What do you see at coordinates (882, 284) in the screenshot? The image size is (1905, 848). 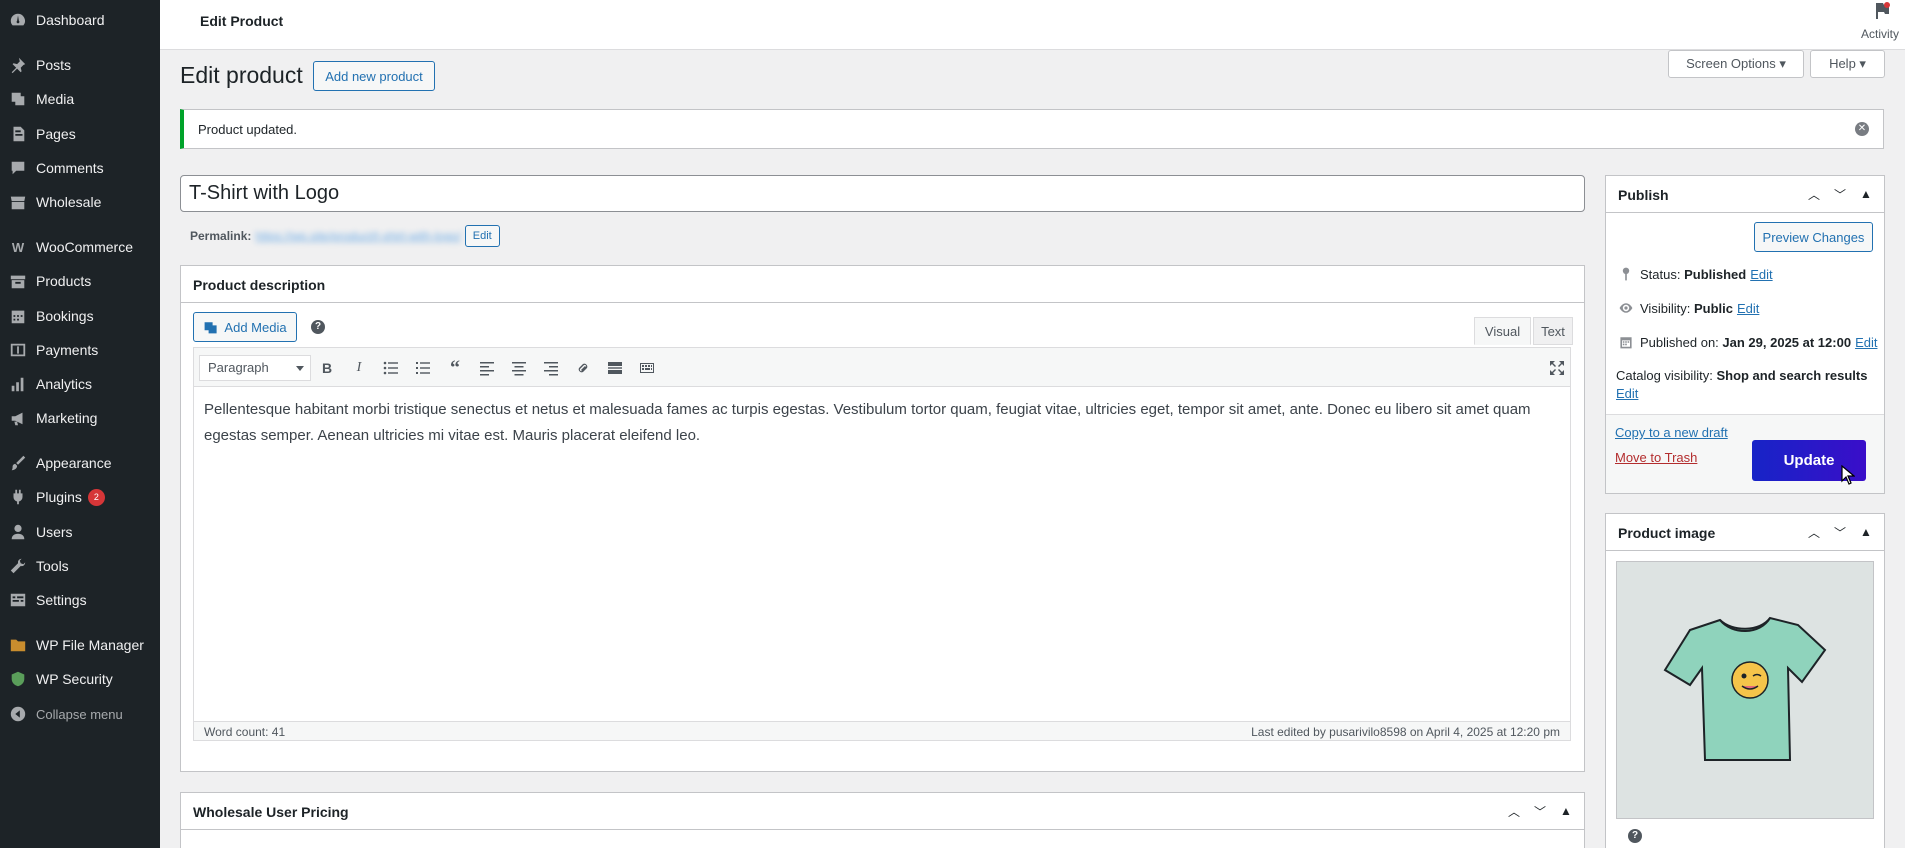 I see `panel-header: Product description` at bounding box center [882, 284].